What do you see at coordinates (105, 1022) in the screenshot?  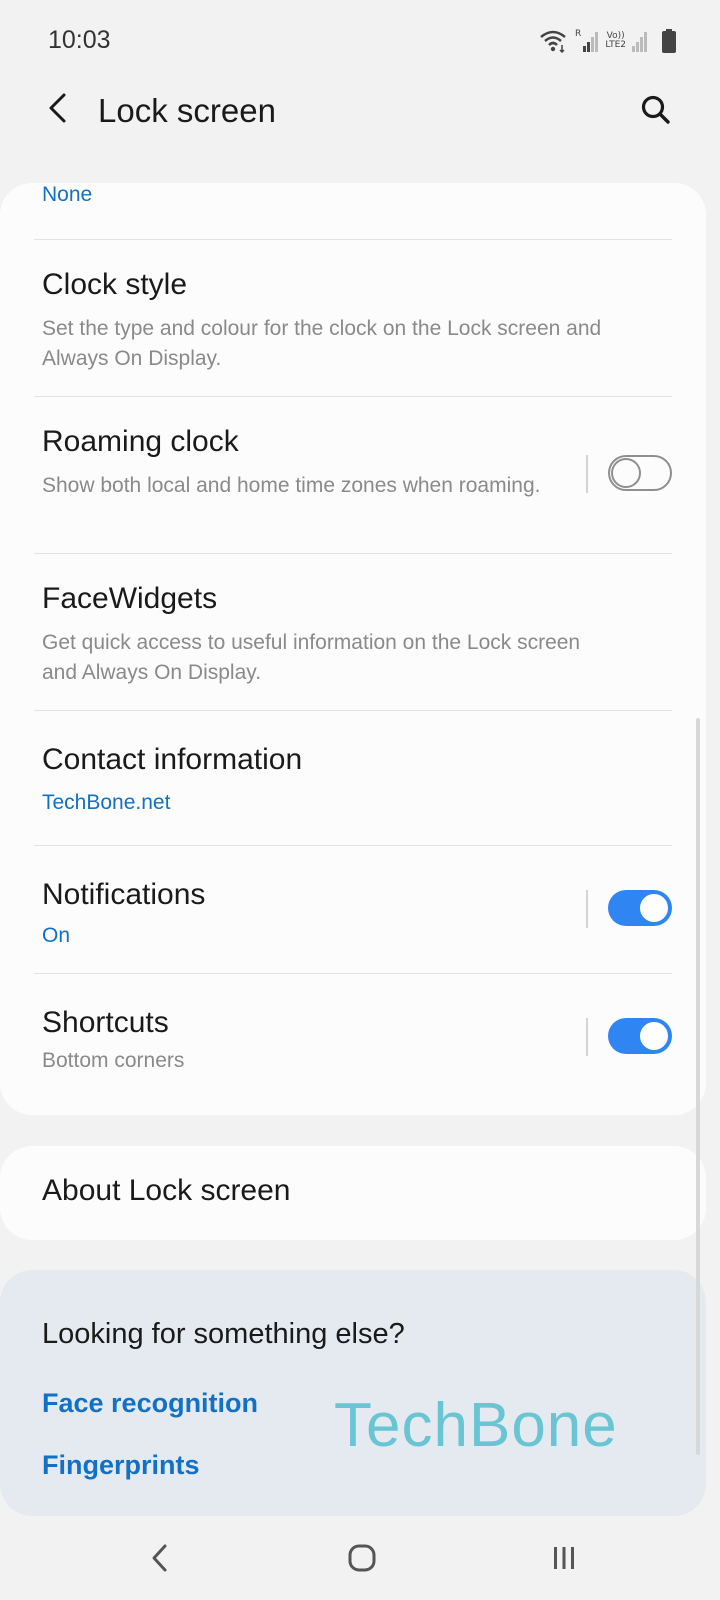 I see `shortcuts-title: Shortcuts` at bounding box center [105, 1022].